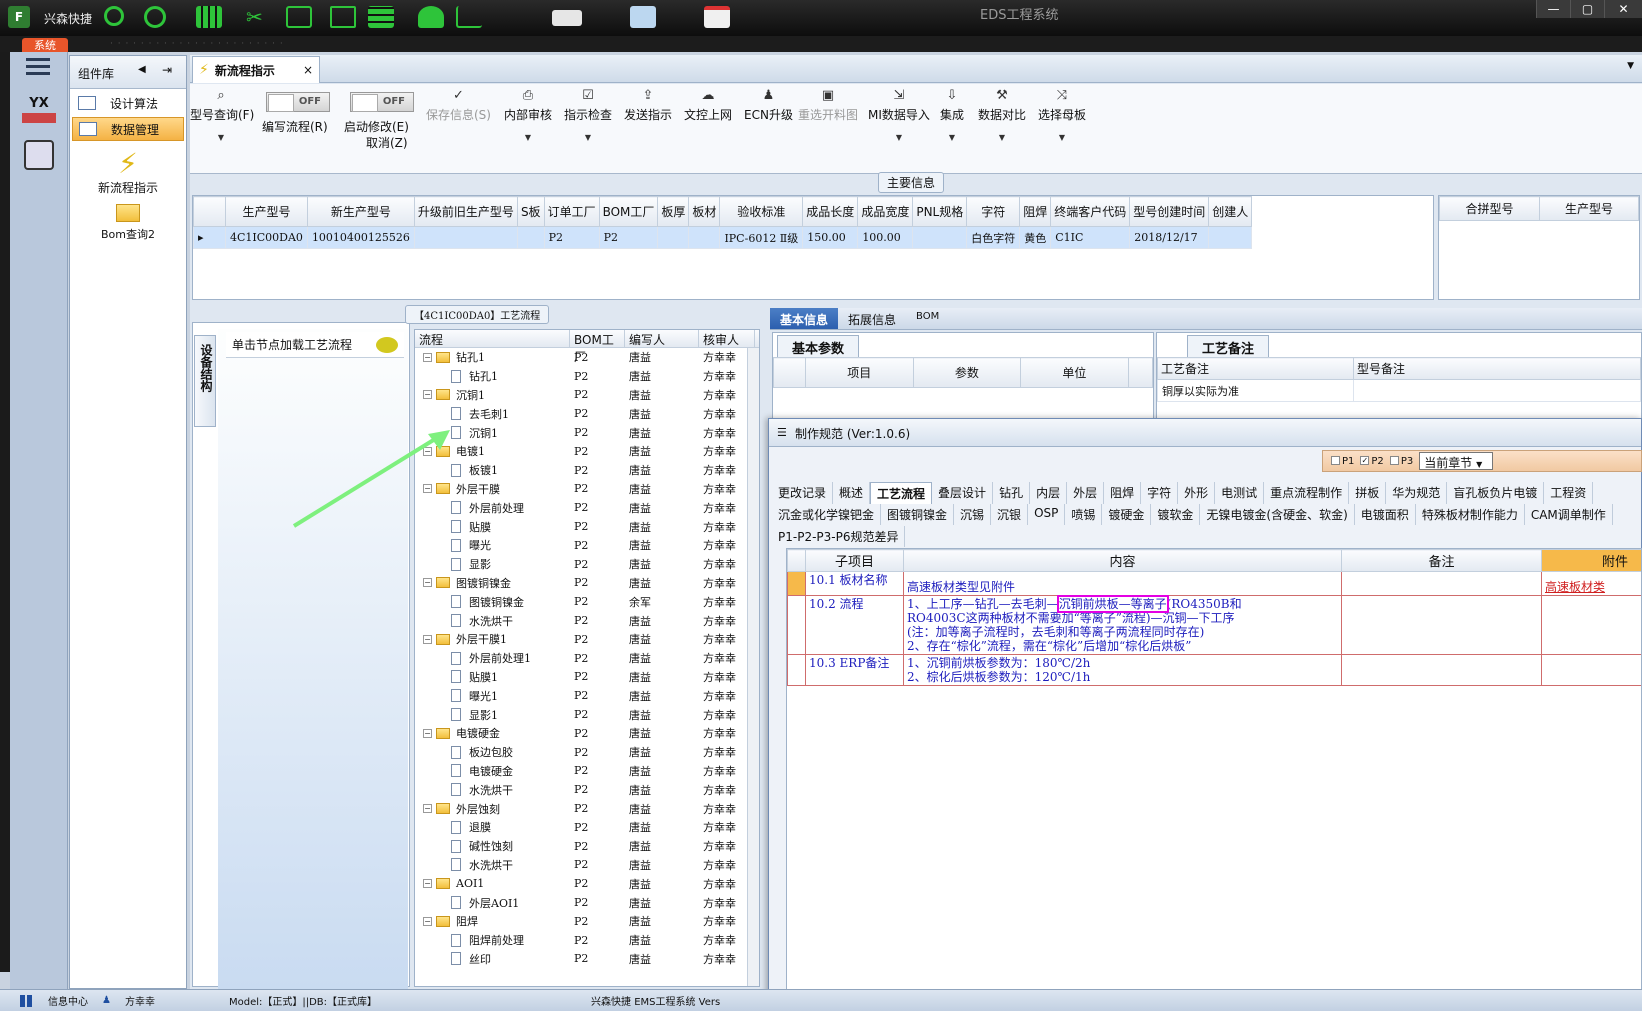  Describe the element at coordinates (885, 211) in the screenshot. I see `main-col-header: 成品宽度` at that location.